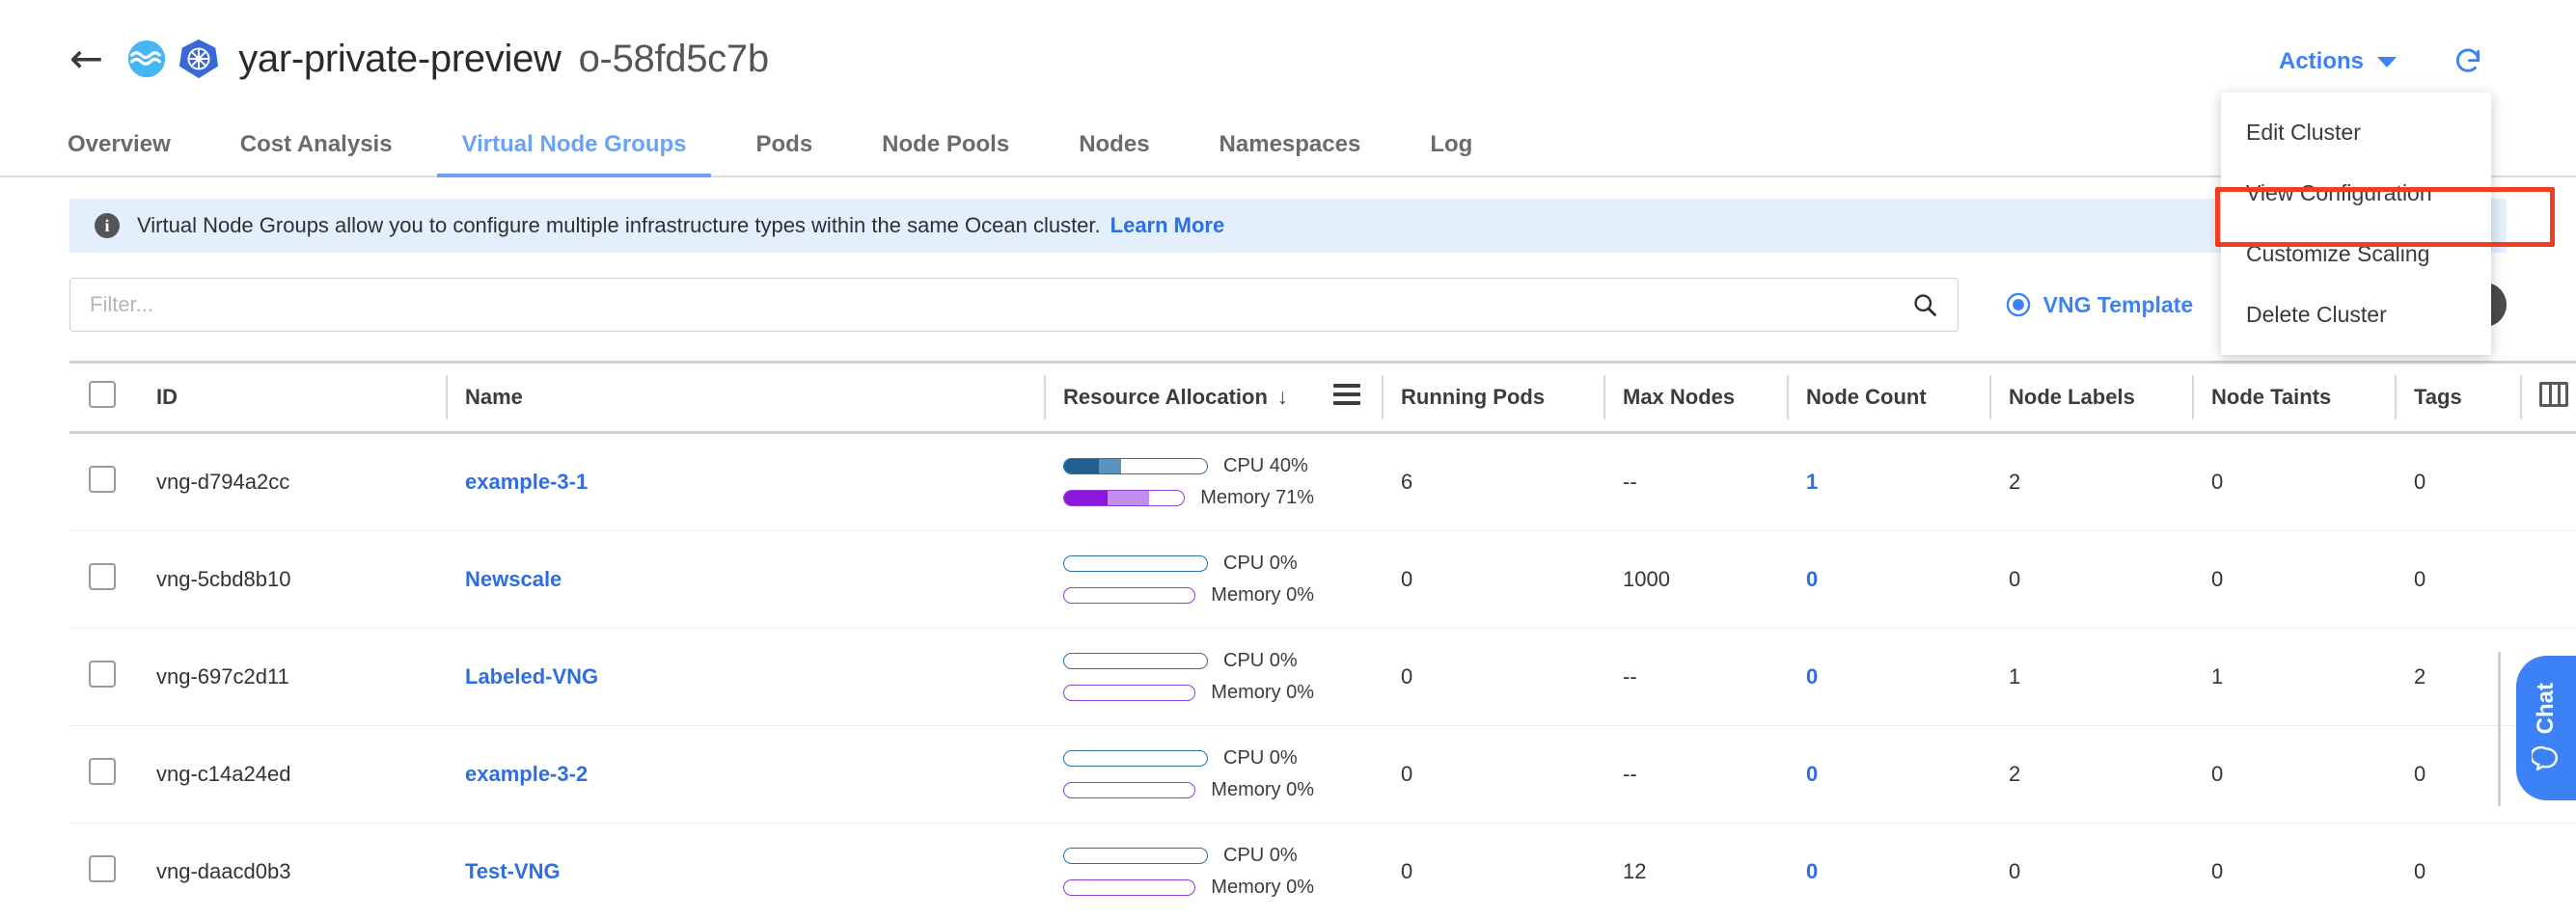 This screenshot has width=2576, height=918. Describe the element at coordinates (513, 871) in the screenshot. I see `vng-name-link: Test-VNG` at that location.